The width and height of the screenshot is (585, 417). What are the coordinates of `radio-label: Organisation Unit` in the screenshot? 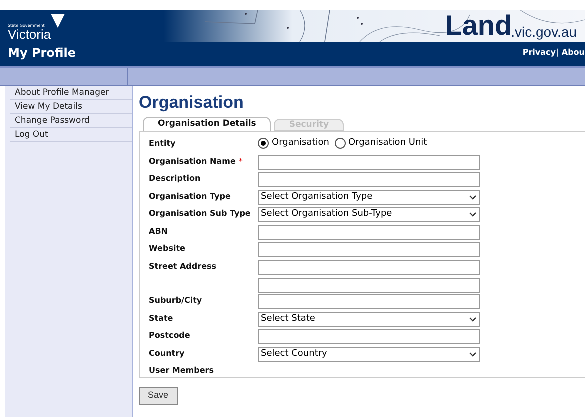 It's located at (388, 143).